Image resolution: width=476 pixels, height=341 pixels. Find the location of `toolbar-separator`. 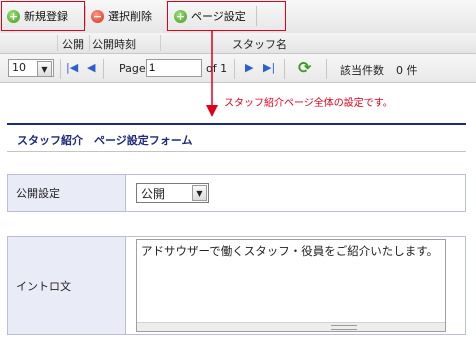

toolbar-separator is located at coordinates (85, 16).